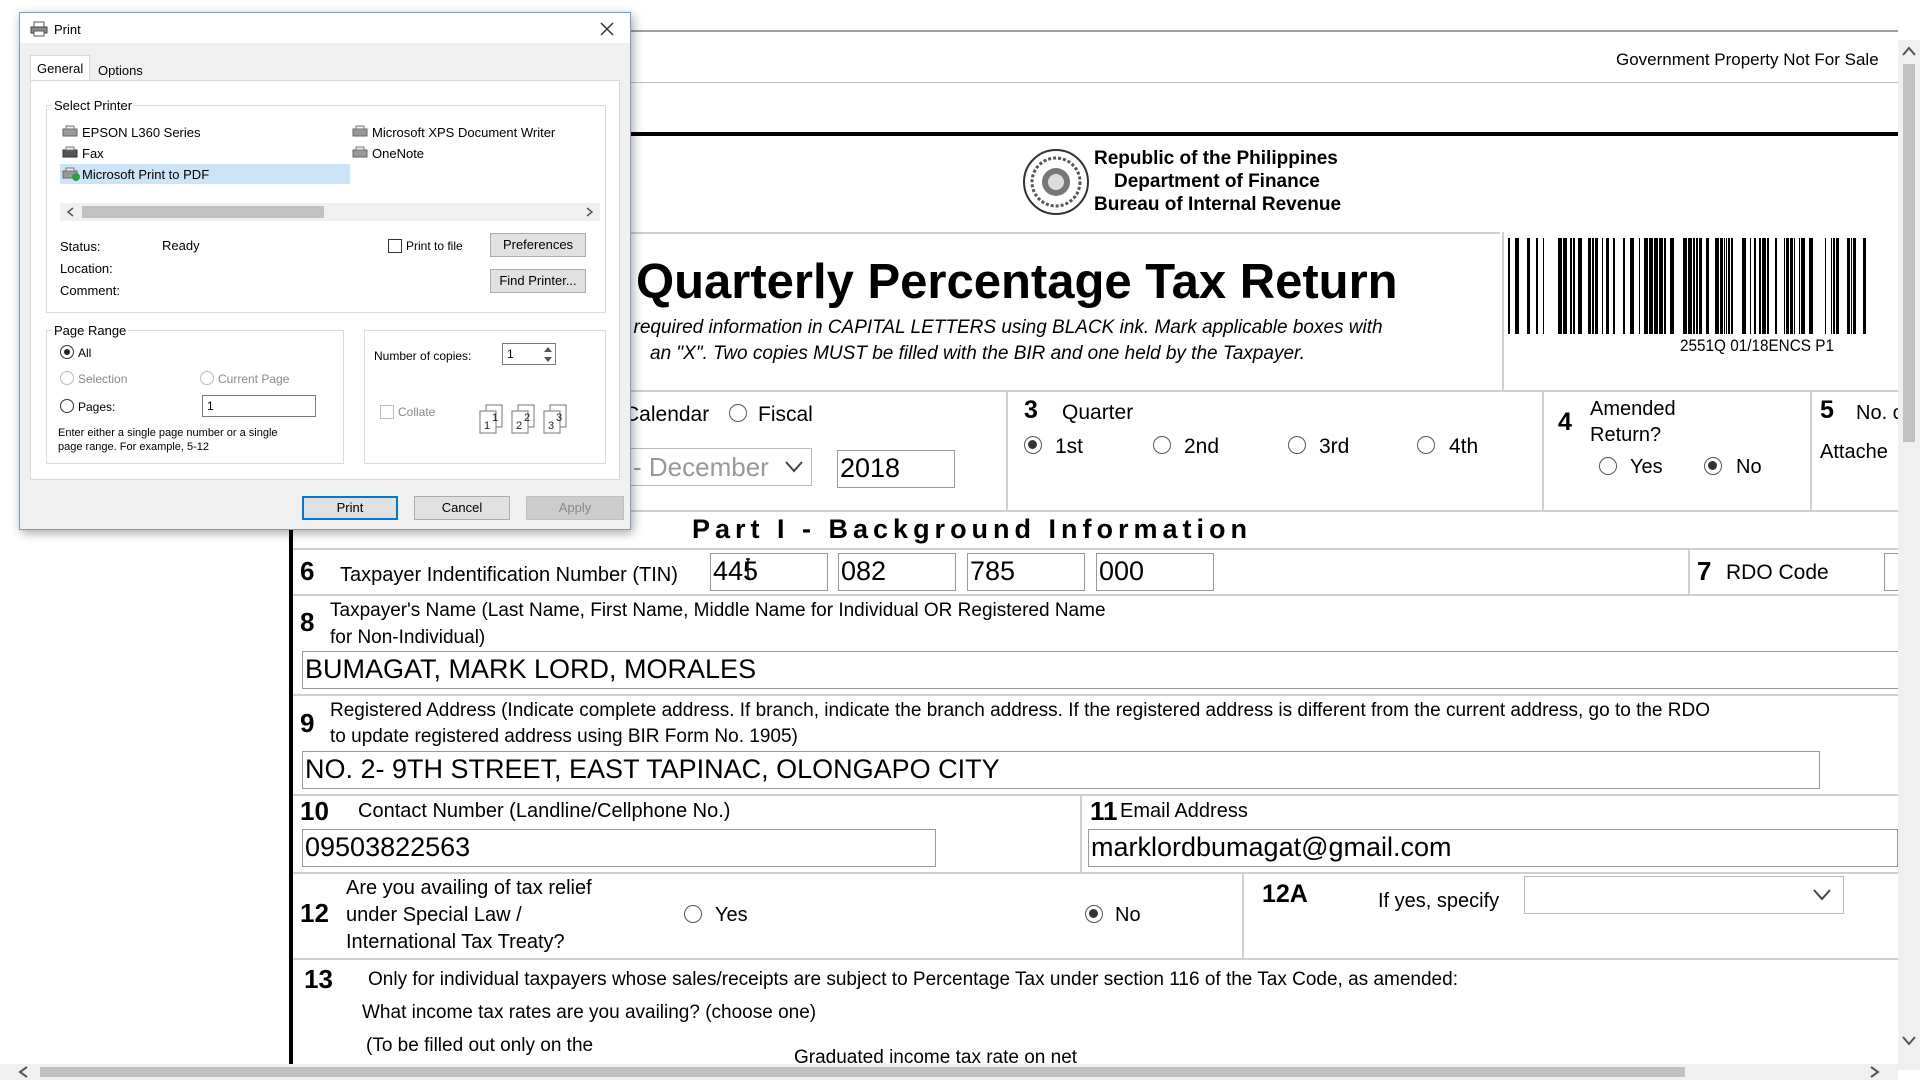 This screenshot has width=1920, height=1080. I want to click on taxpayer-name-field: BUMAGAT, MARK LORD, MORALES, so click(1107, 670).